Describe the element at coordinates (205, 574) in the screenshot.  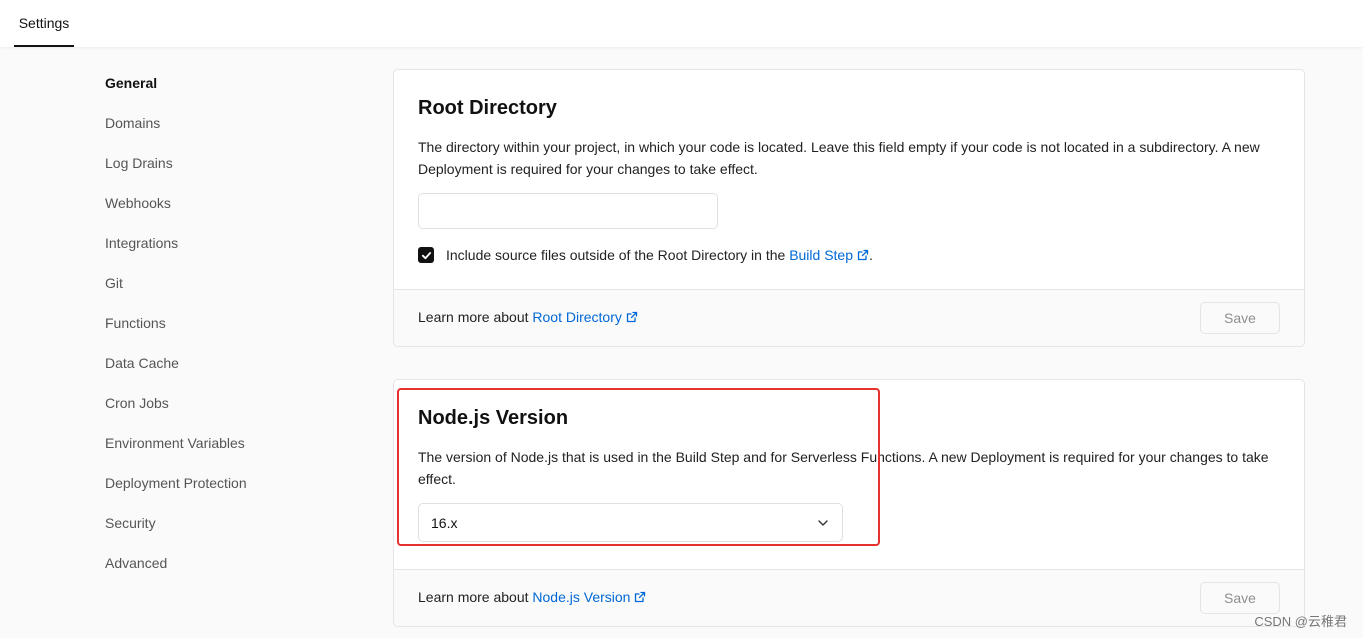
I see `sidebar-item-advanced: Advanced` at that location.